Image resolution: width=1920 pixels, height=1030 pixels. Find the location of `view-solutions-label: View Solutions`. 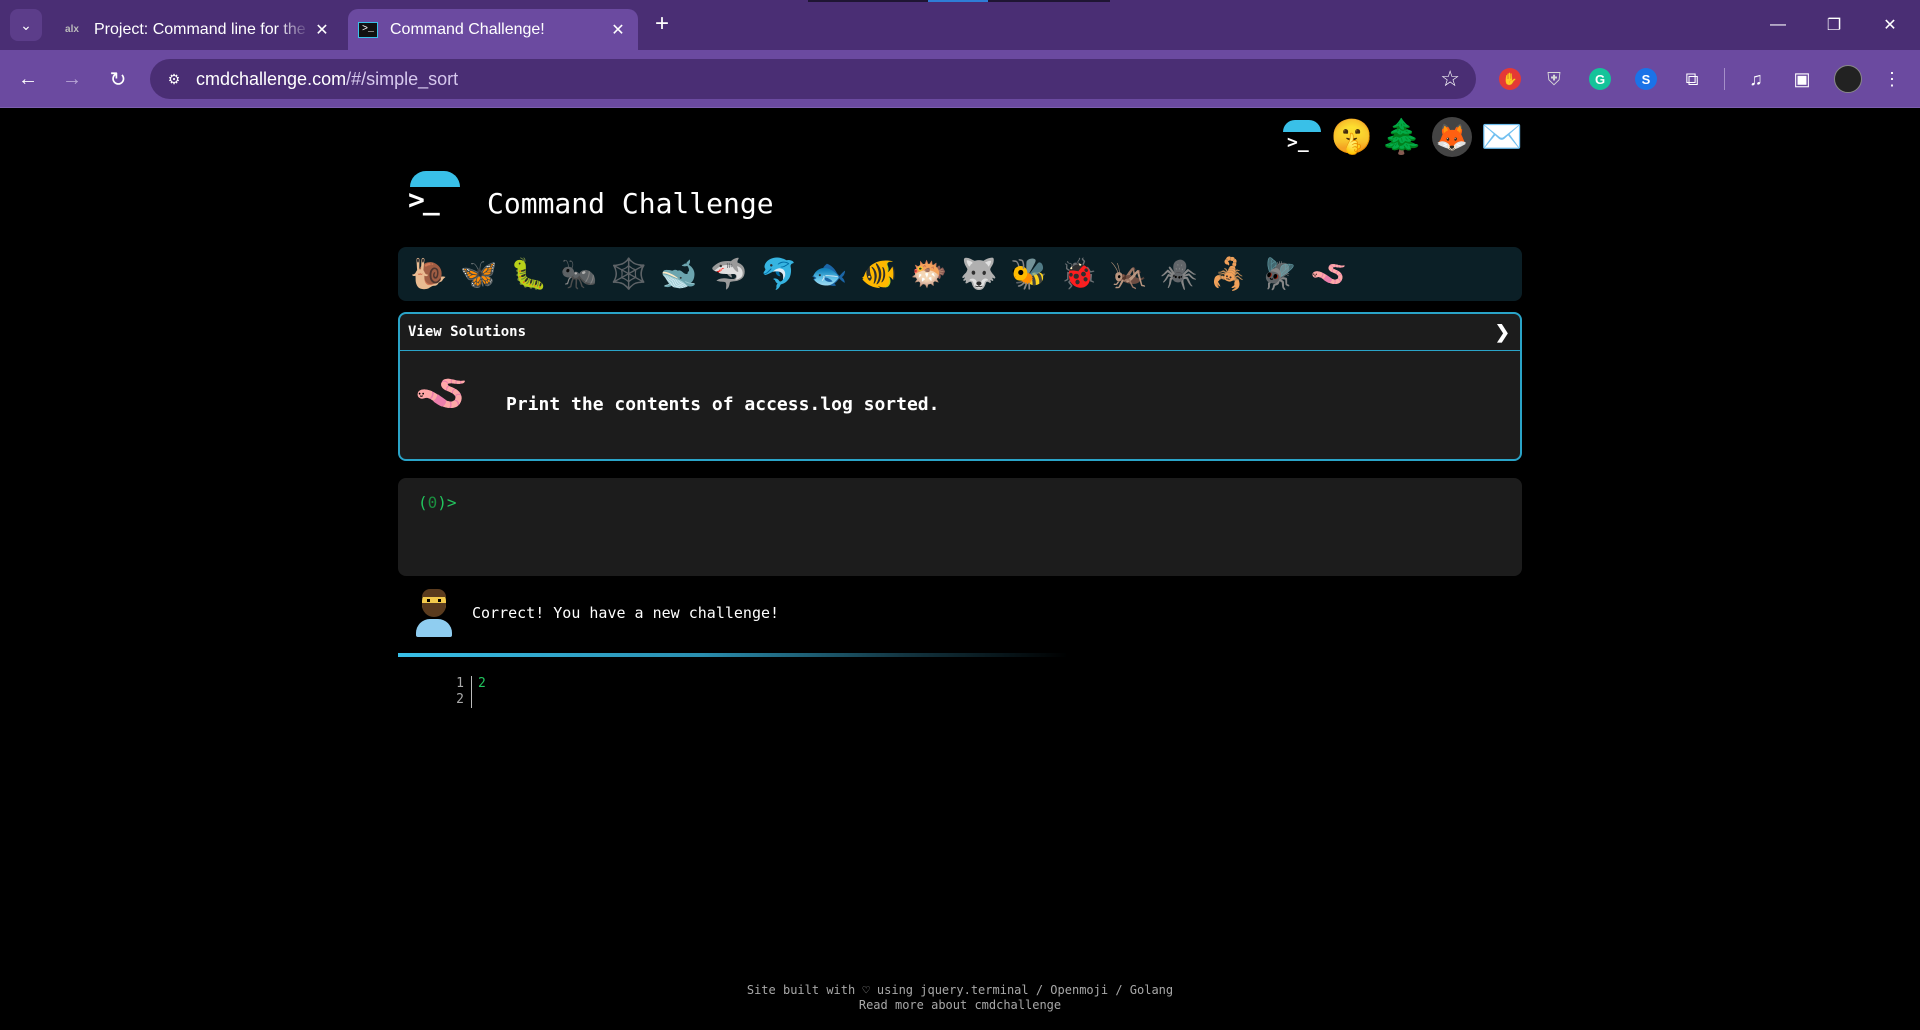

view-solutions-label: View Solutions is located at coordinates (467, 332).